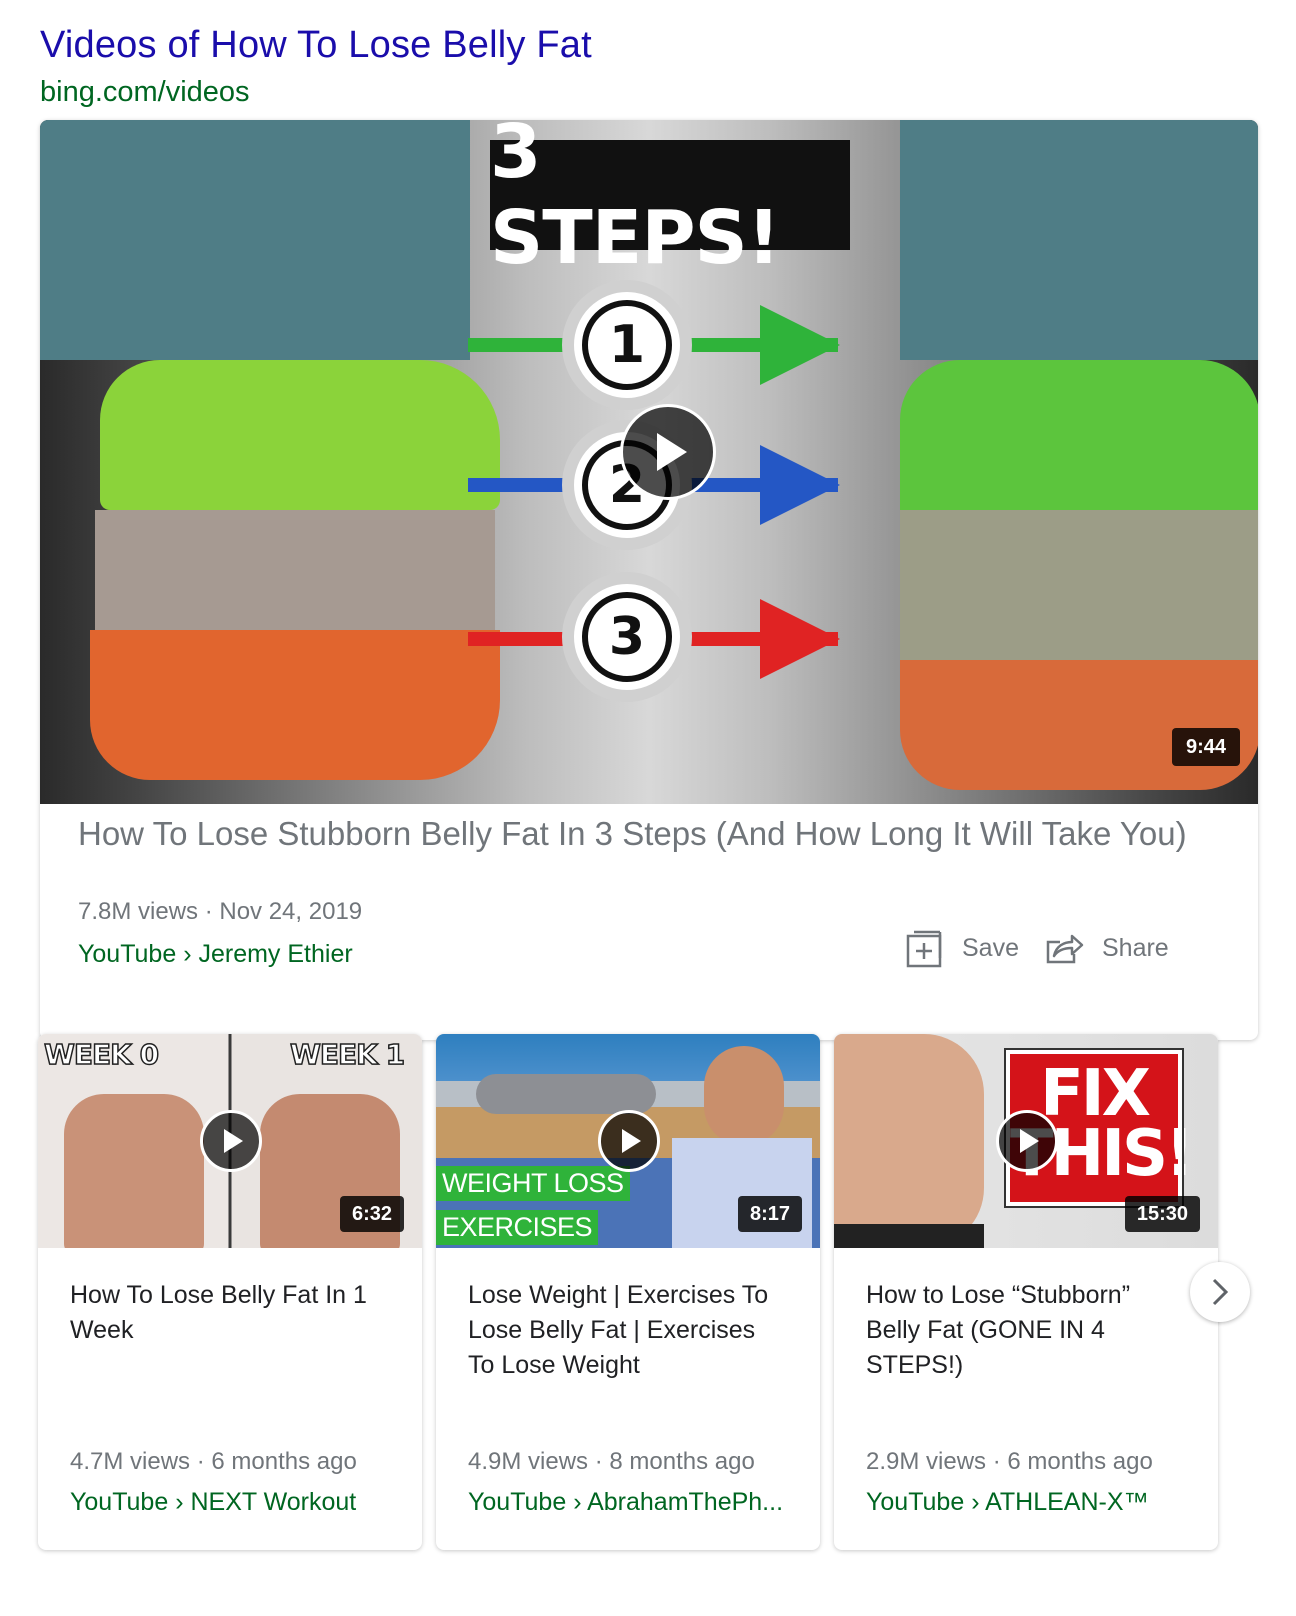 The image size is (1296, 1616). I want to click on video-meta: 4.7M views · 6 months ago, so click(213, 1461).